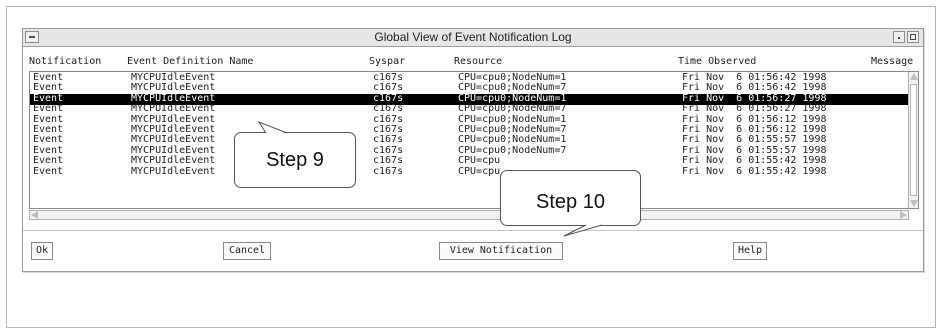  Describe the element at coordinates (750, 251) in the screenshot. I see `help-button: Help` at that location.